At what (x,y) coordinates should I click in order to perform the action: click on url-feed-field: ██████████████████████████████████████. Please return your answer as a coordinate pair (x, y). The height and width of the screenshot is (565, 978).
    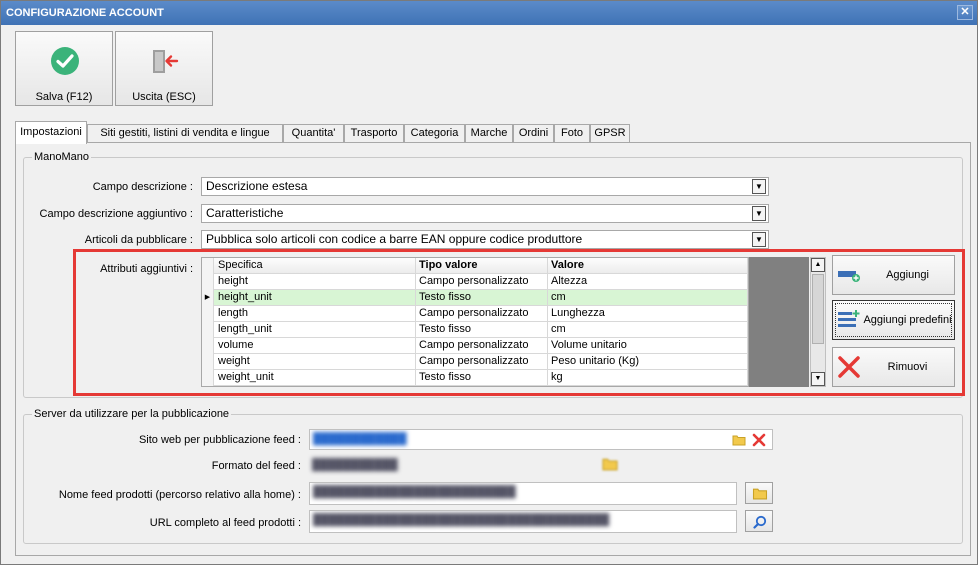
    Looking at the image, I should click on (523, 521).